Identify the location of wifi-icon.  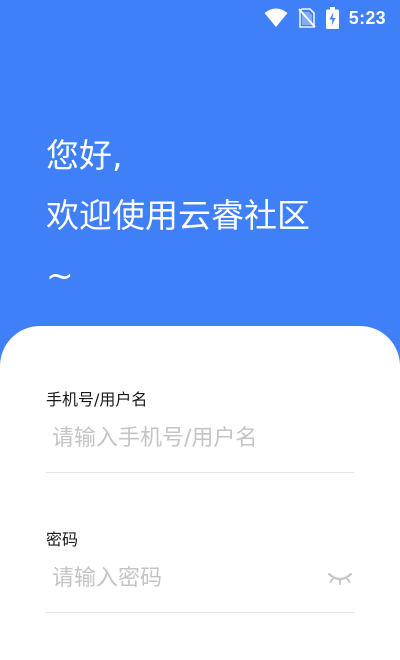
(276, 18).